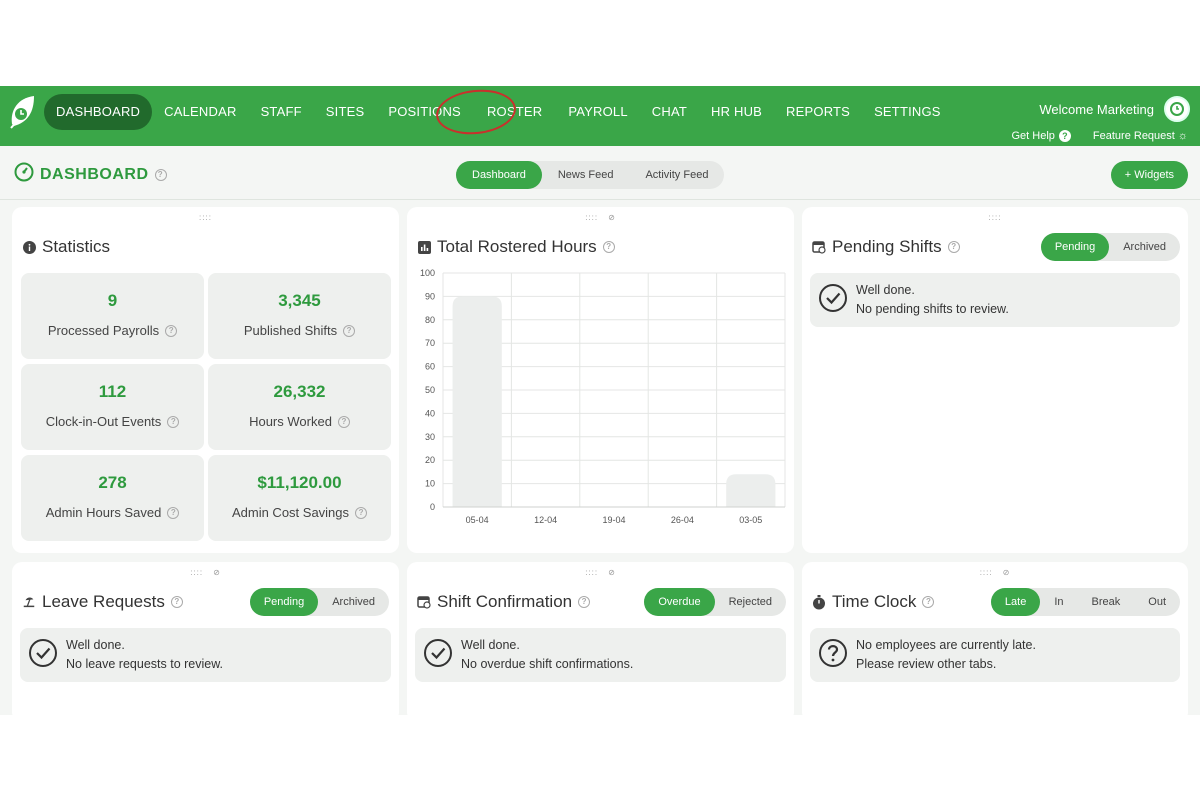  Describe the element at coordinates (477, 520) in the screenshot. I see `x-tick-label: 05-04` at that location.